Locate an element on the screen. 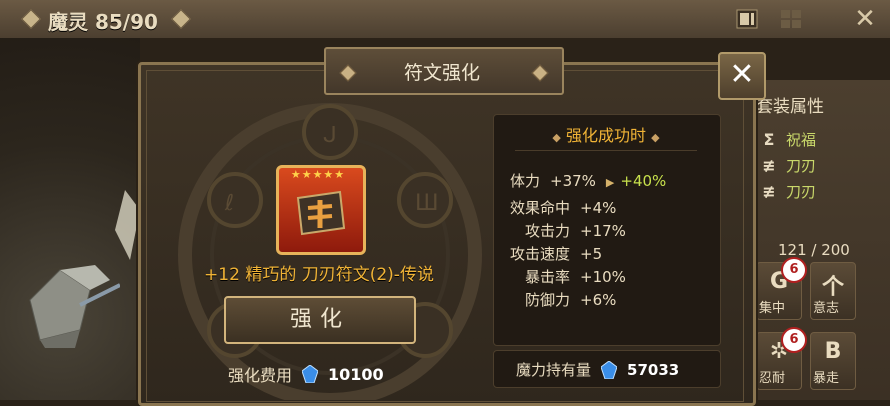 Image resolution: width=890 pixels, height=406 pixels. rune-filter-label: 暴走 is located at coordinates (826, 378).